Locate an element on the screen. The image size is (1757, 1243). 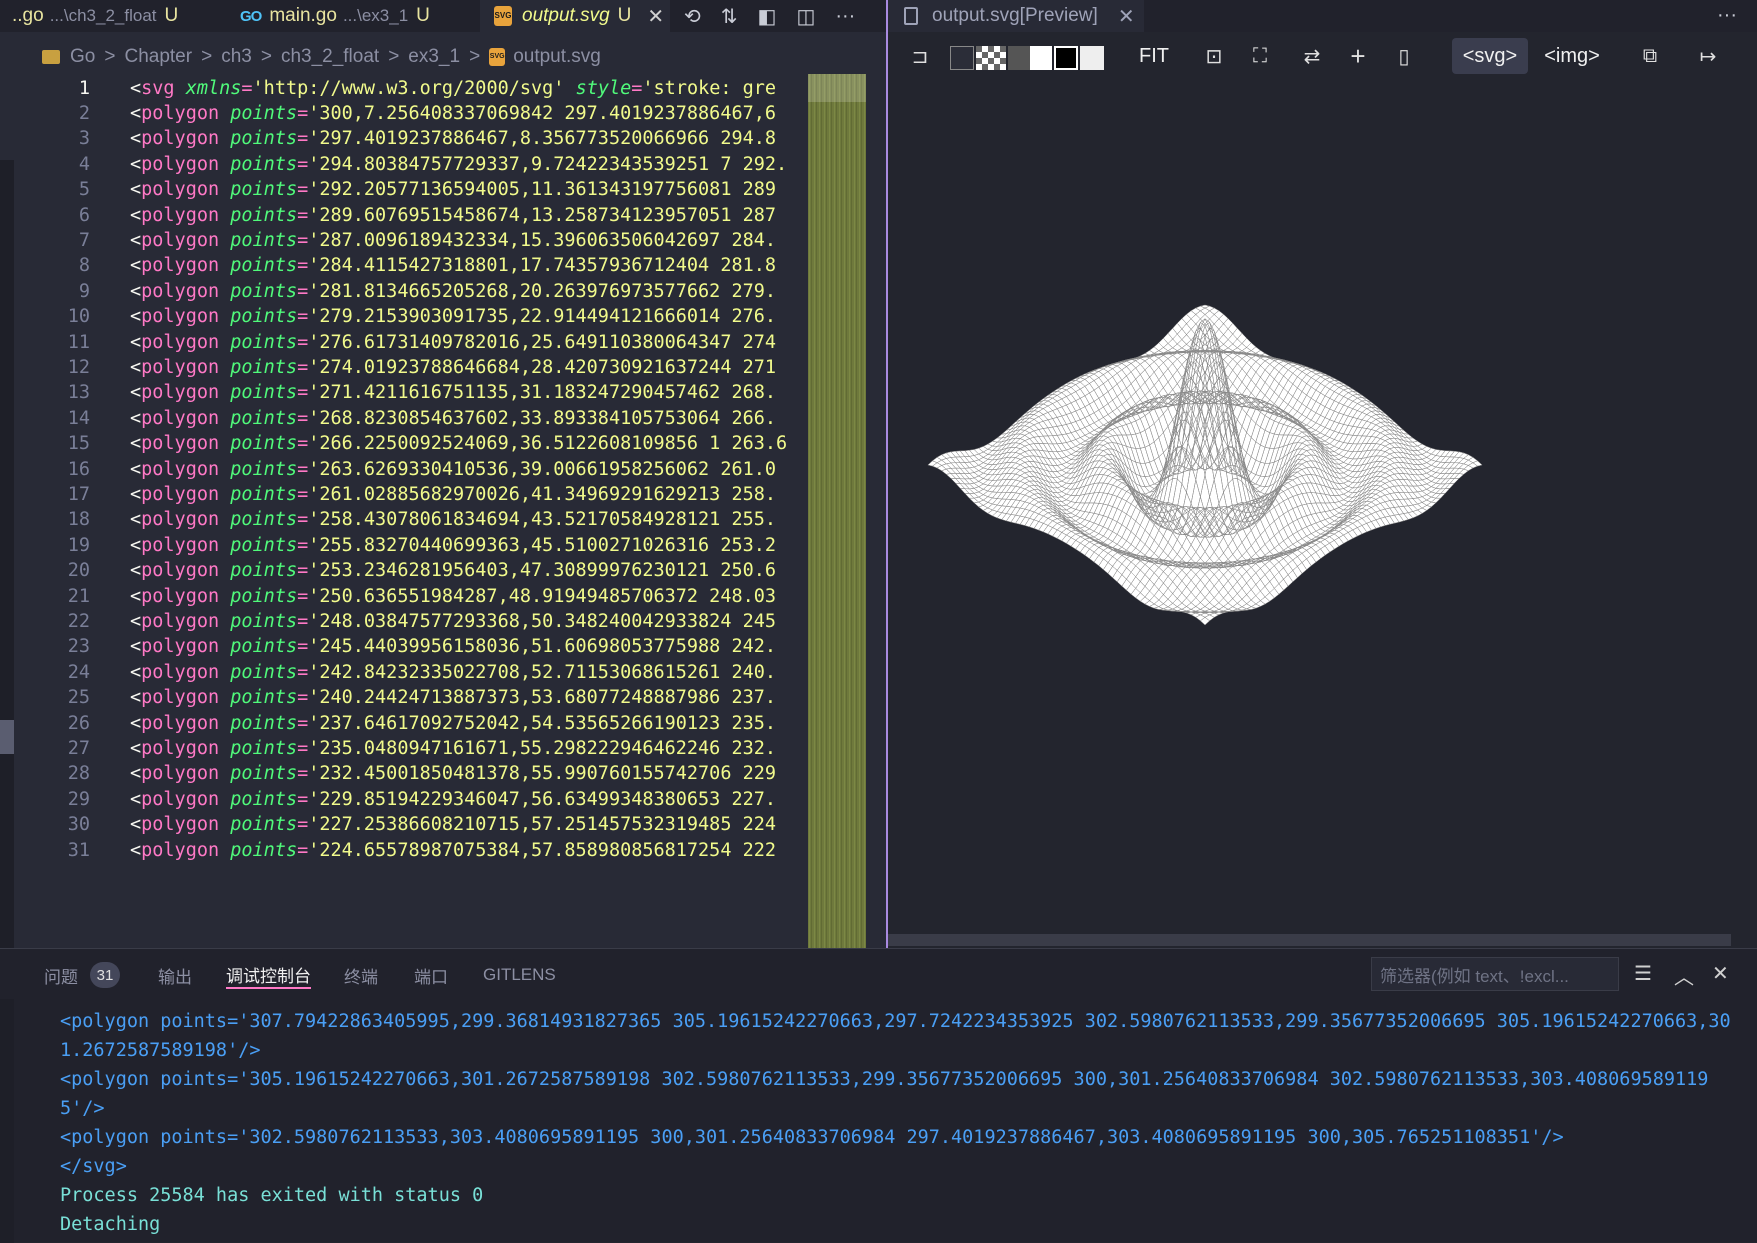
breadcrumb-item: Go is located at coordinates (82, 57).